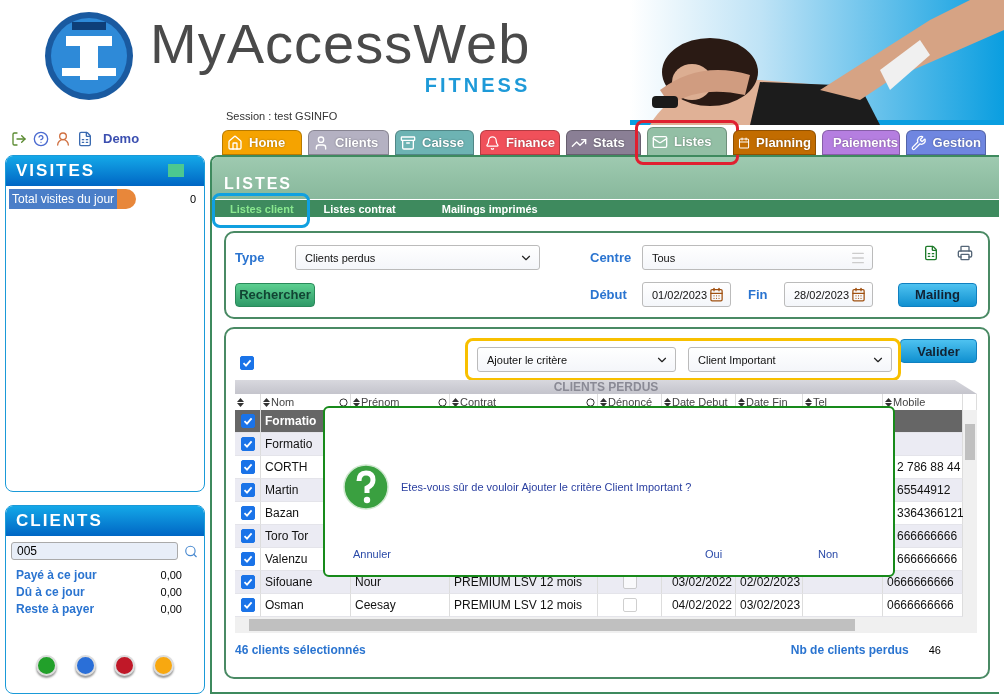 Image resolution: width=1004 pixels, height=694 pixels. What do you see at coordinates (321, 142) in the screenshot?
I see `person-icon` at bounding box center [321, 142].